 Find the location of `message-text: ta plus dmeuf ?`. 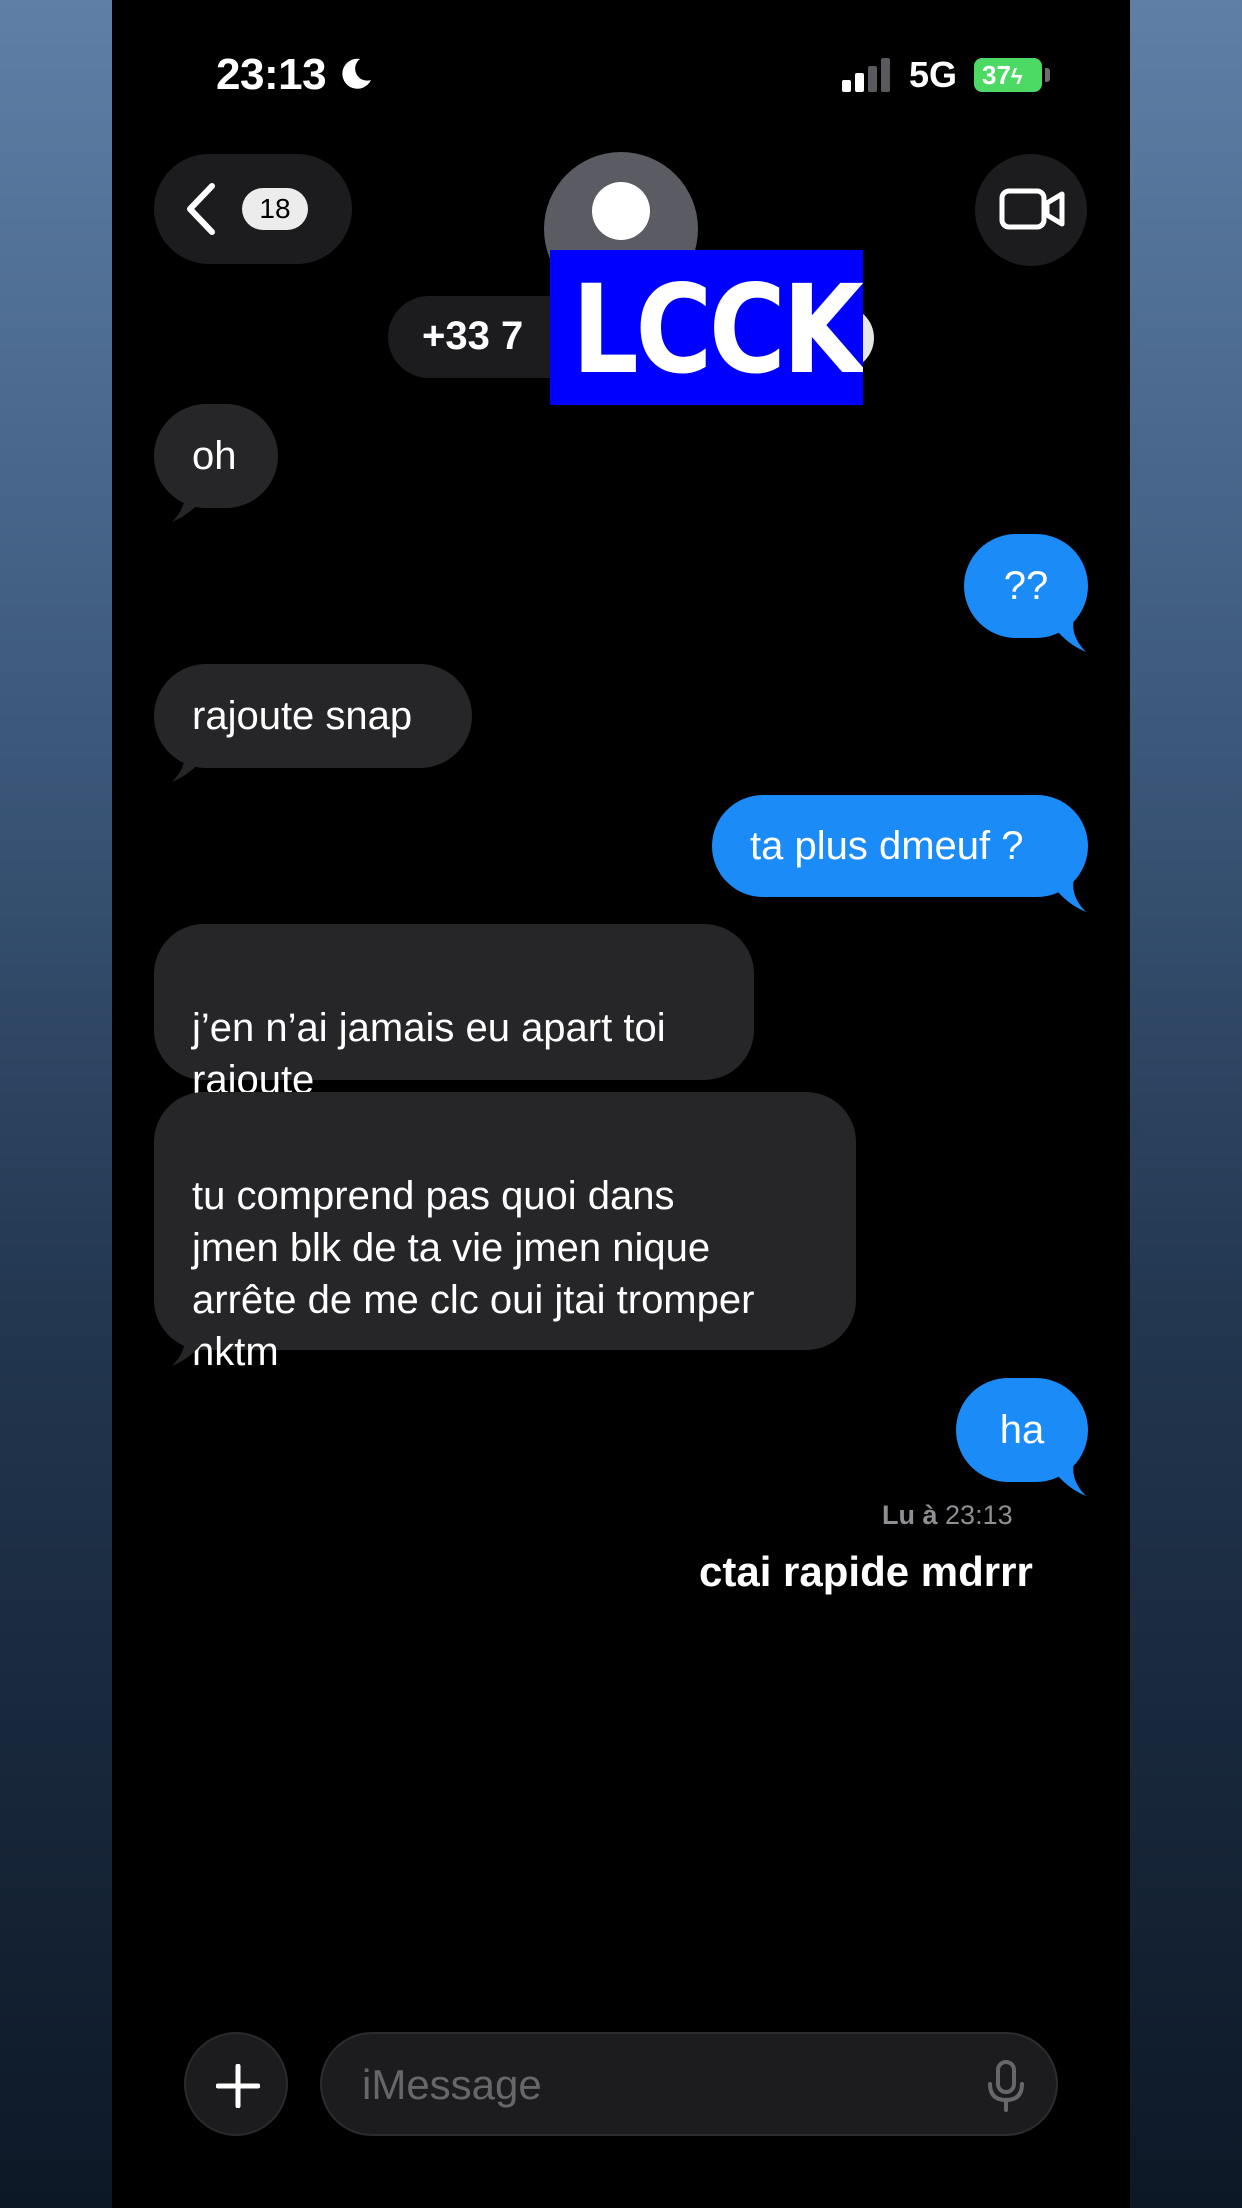

message-text: ta plus dmeuf ? is located at coordinates (887, 846).